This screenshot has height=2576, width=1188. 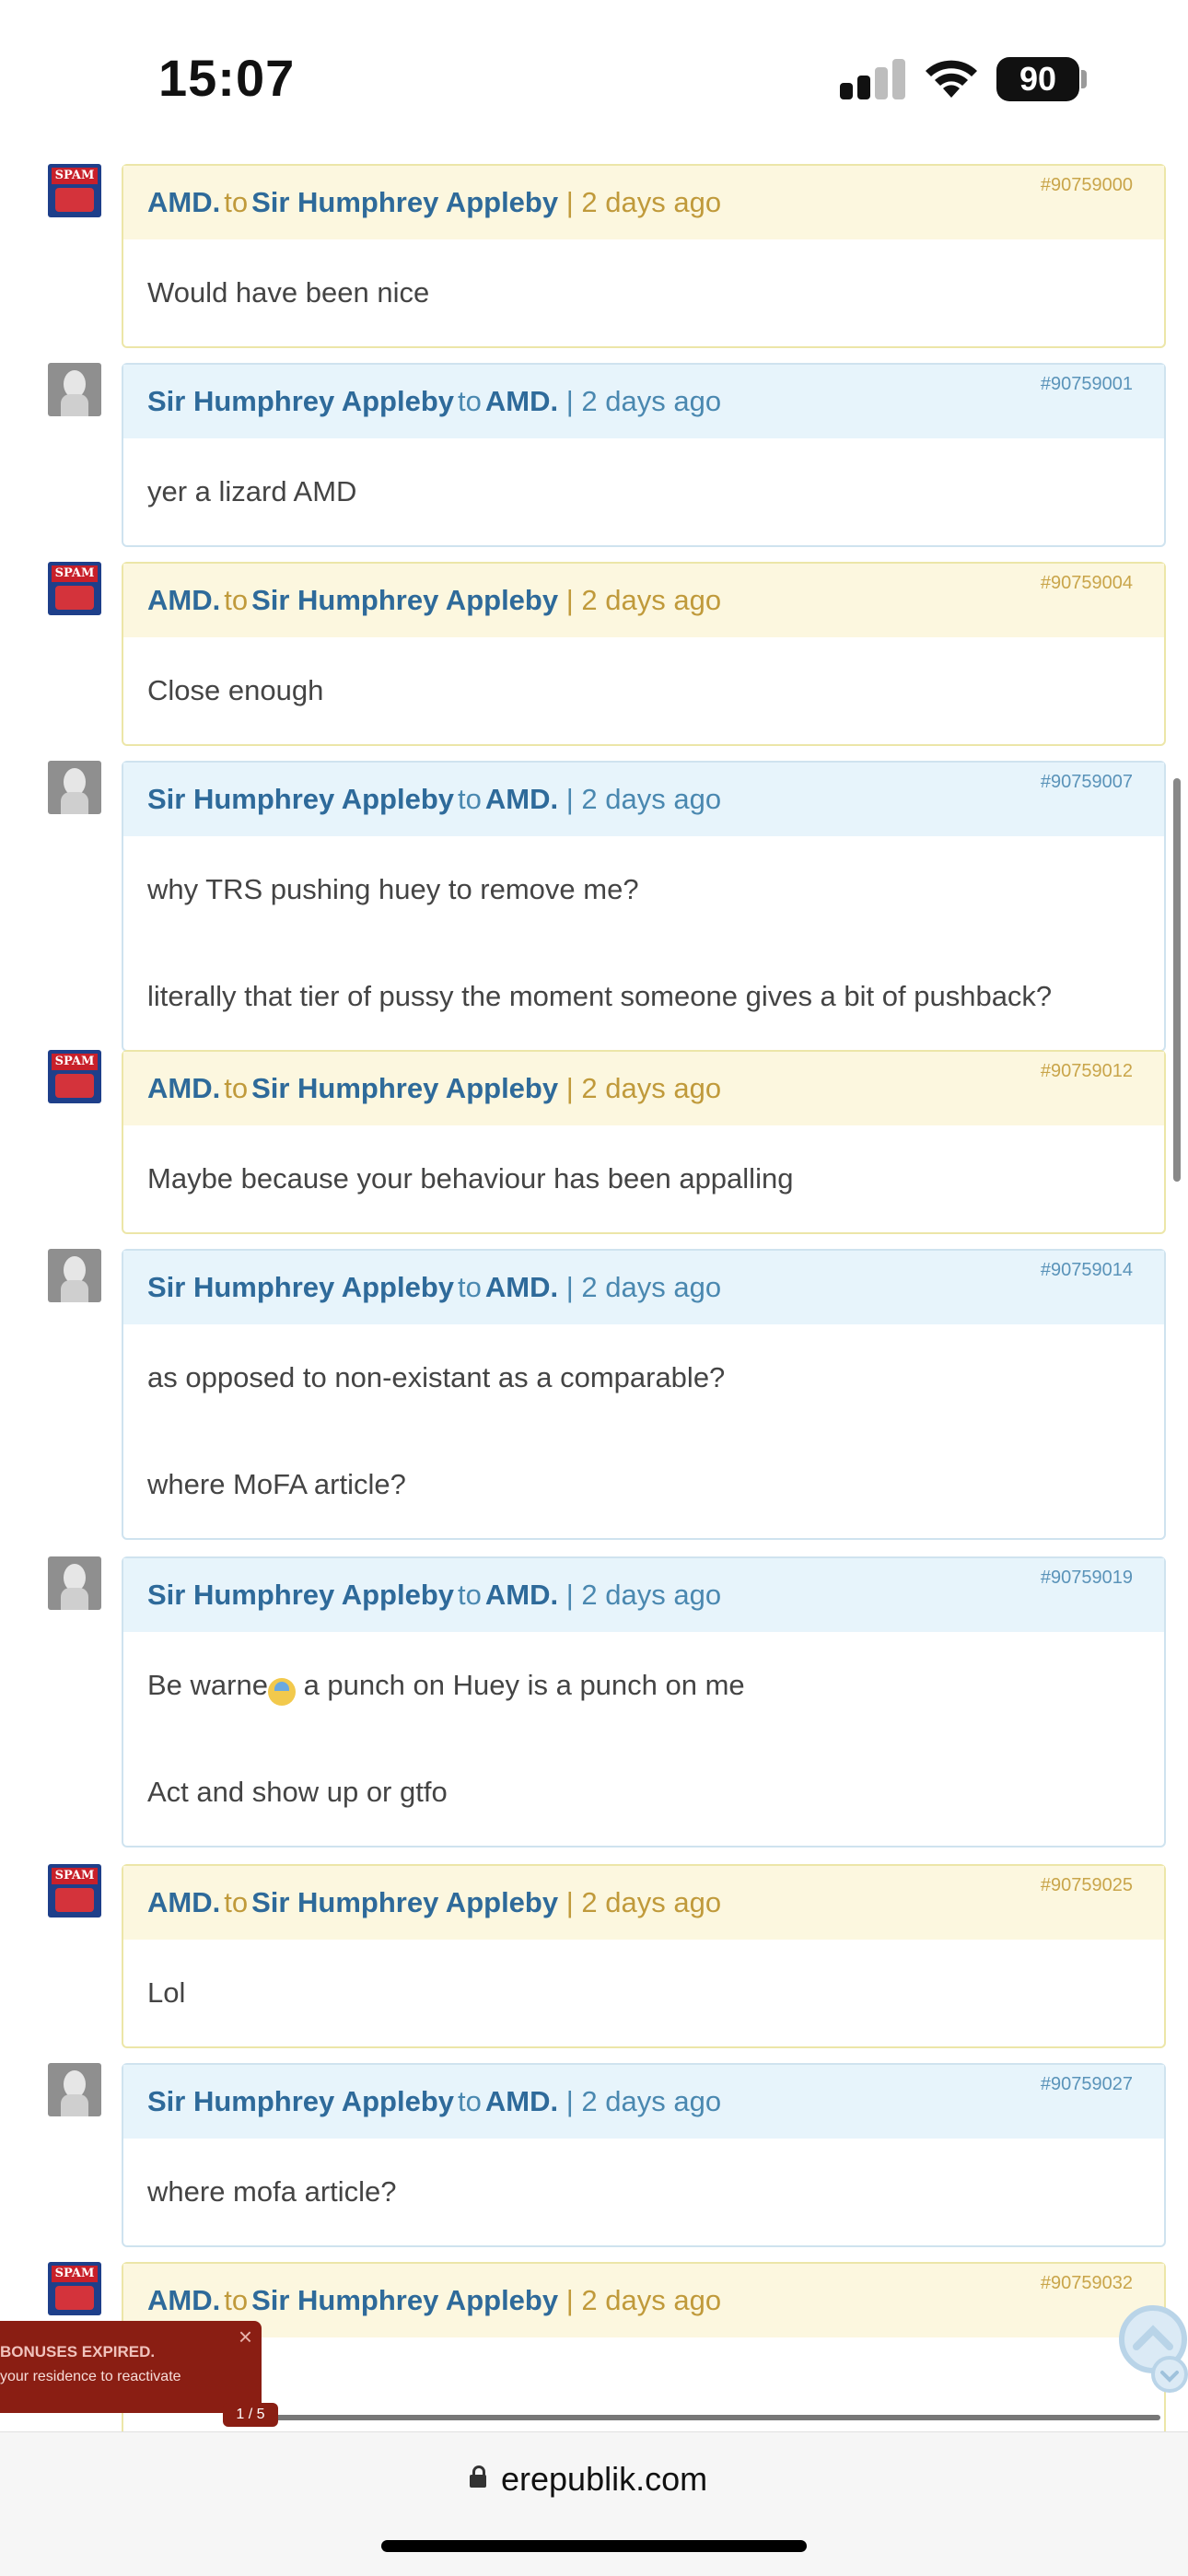 I want to click on horizontal-scrollbar, so click(x=691, y=2417).